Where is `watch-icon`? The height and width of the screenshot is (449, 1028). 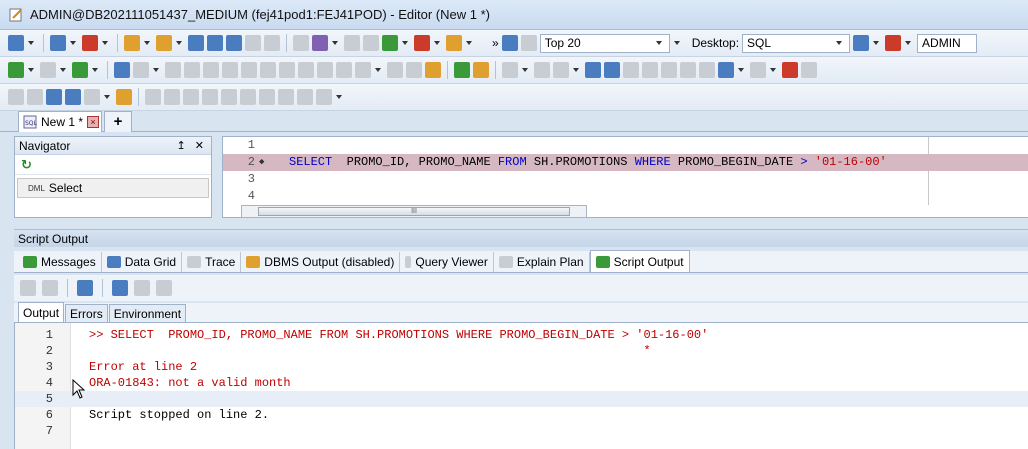
watch-icon is located at coordinates (363, 70).